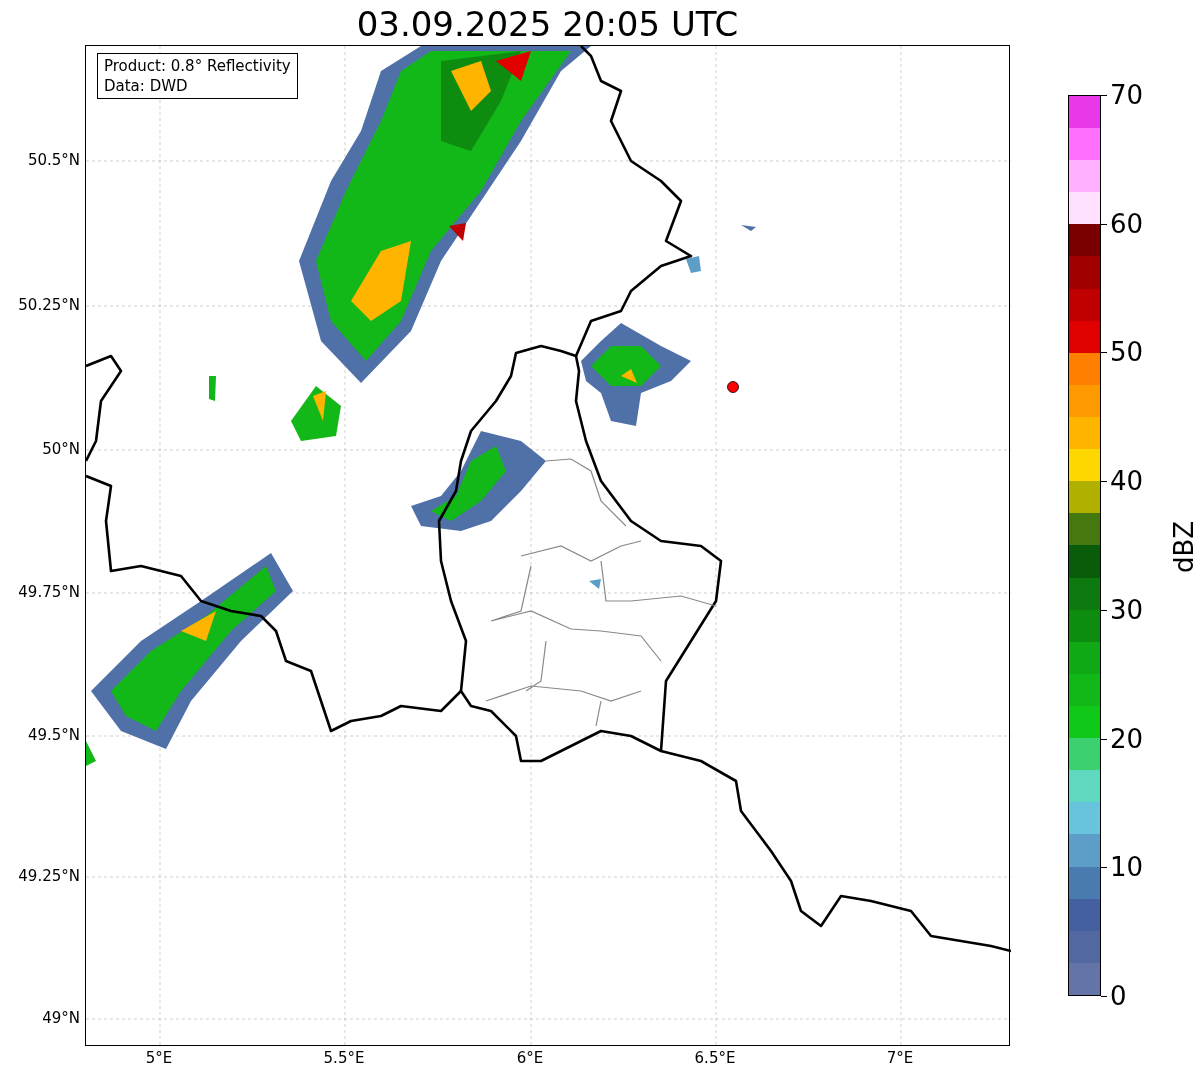 The width and height of the screenshot is (1202, 1081). I want to click on longitude-label: 7°E, so click(900, 1058).